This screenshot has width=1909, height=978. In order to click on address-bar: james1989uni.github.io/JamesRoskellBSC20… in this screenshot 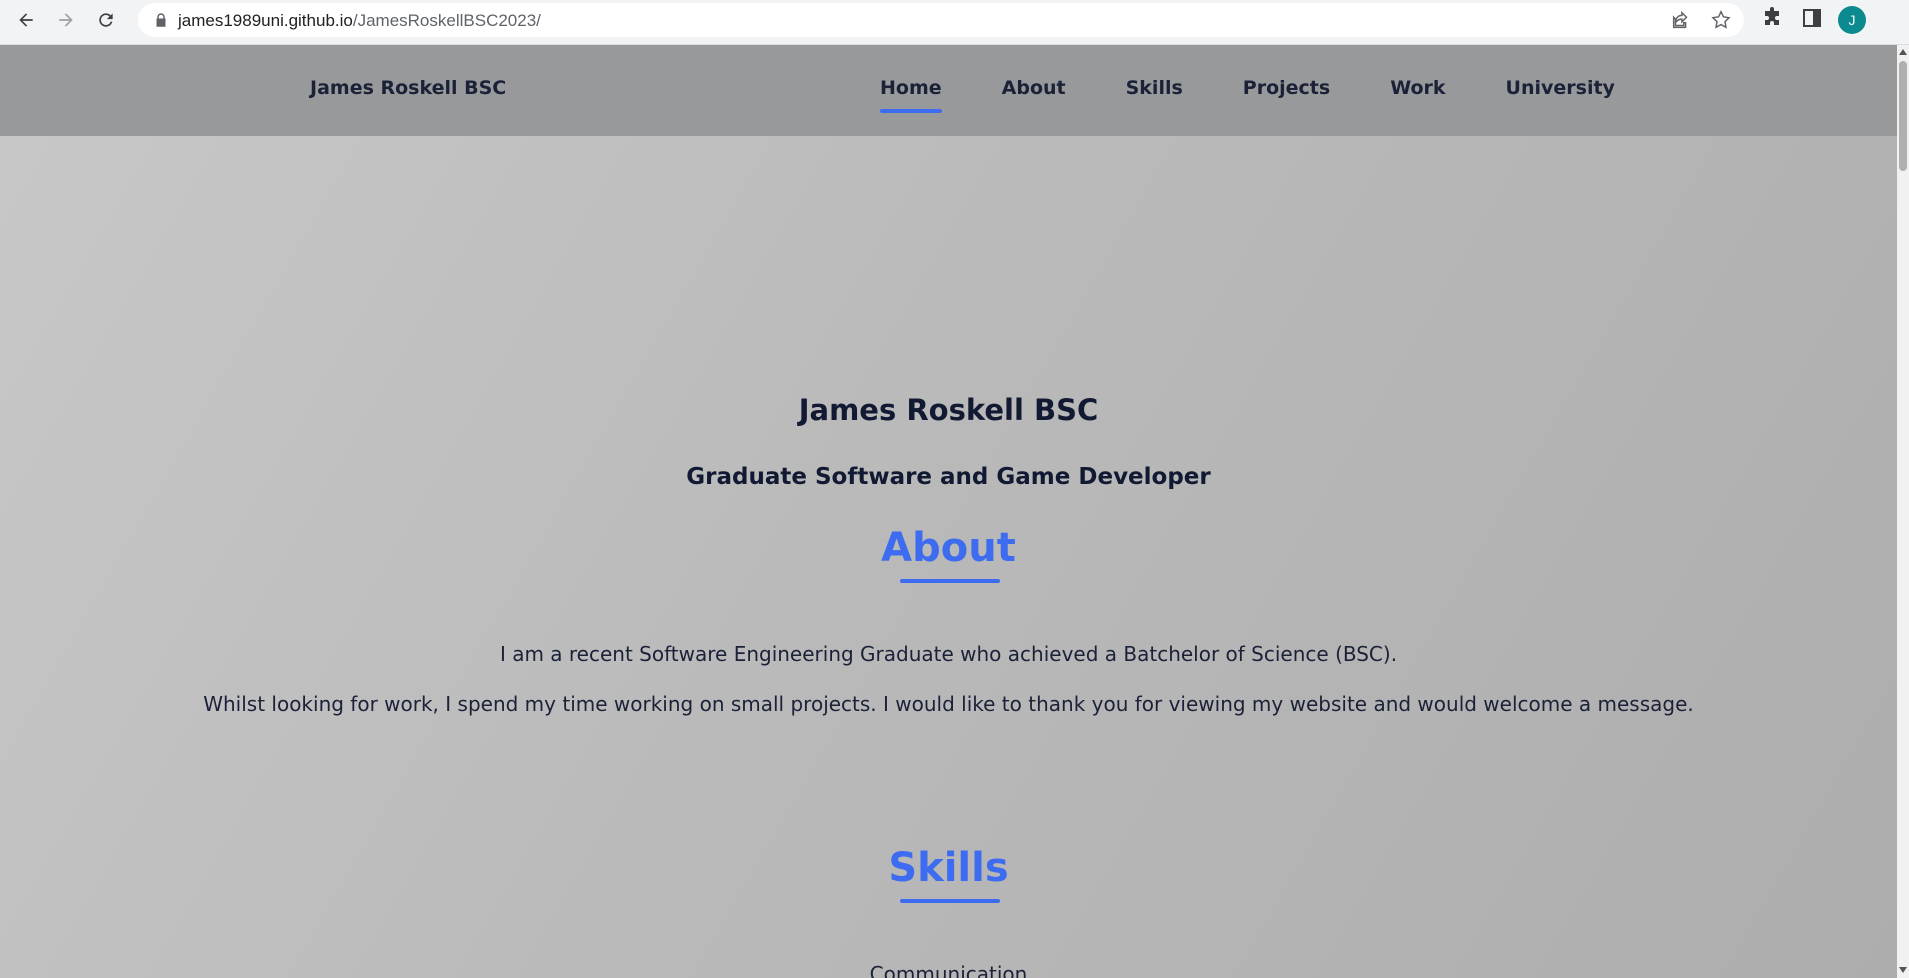, I will do `click(941, 20)`.